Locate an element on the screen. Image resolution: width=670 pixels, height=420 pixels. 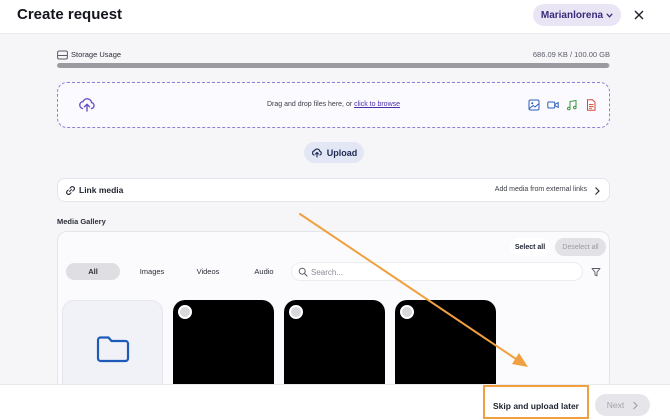
video-icon is located at coordinates (553, 104).